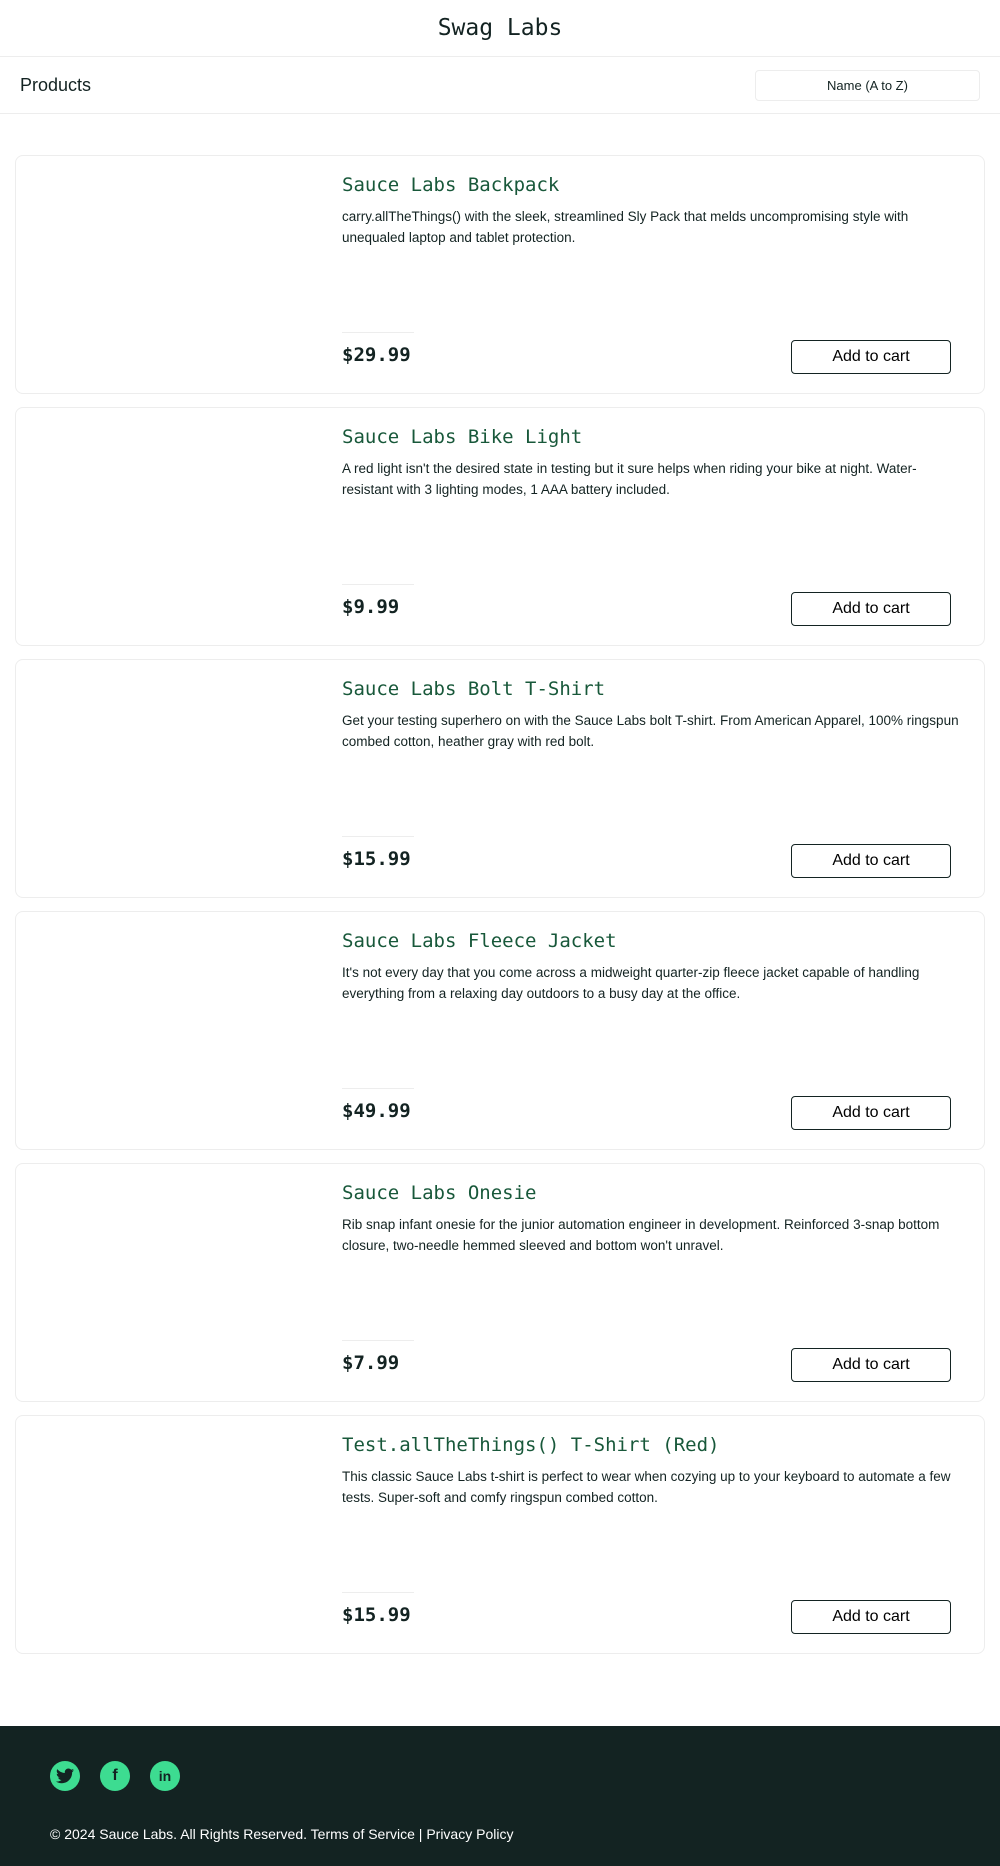 This screenshot has width=1000, height=1866. What do you see at coordinates (473, 689) in the screenshot?
I see `item-name-link: Sauce Labs Bolt T-Shirt` at bounding box center [473, 689].